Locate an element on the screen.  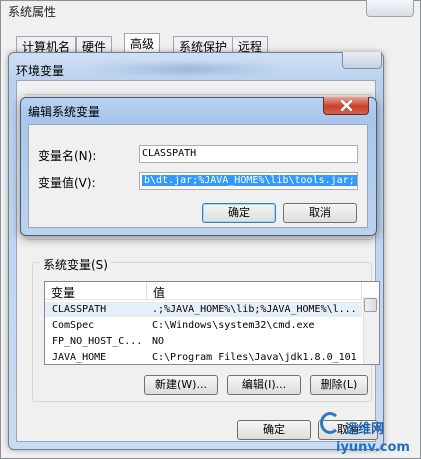
env-ok-button: 确定 is located at coordinates (274, 430).